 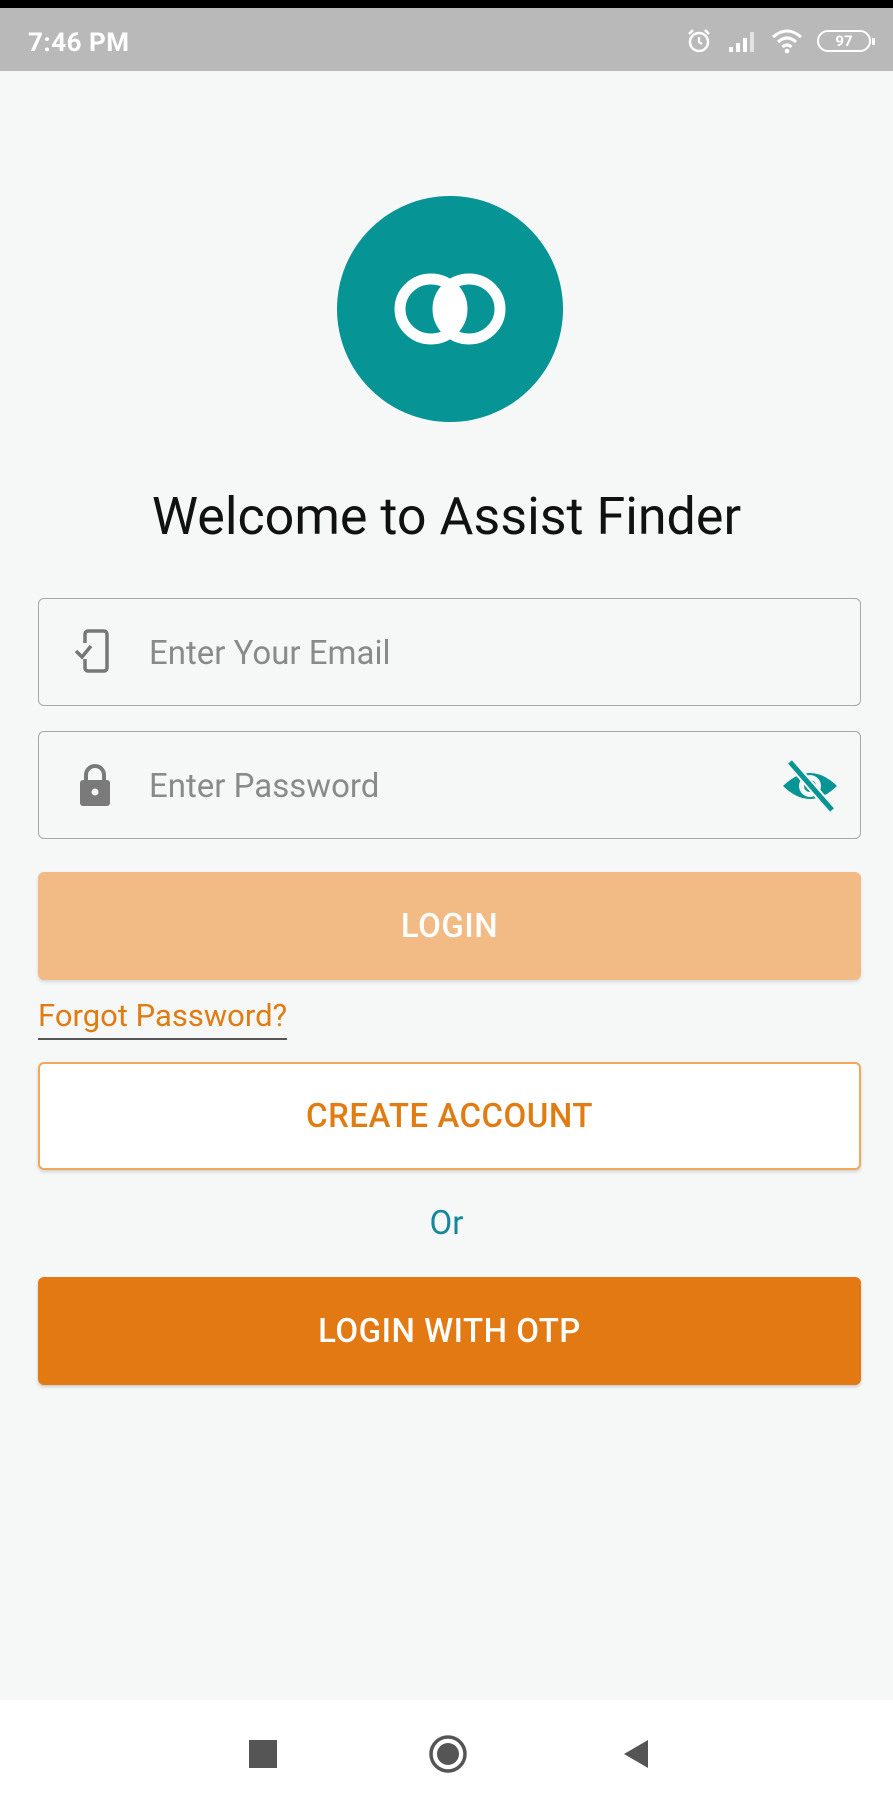 What do you see at coordinates (636, 1754) in the screenshot?
I see `back-icon` at bounding box center [636, 1754].